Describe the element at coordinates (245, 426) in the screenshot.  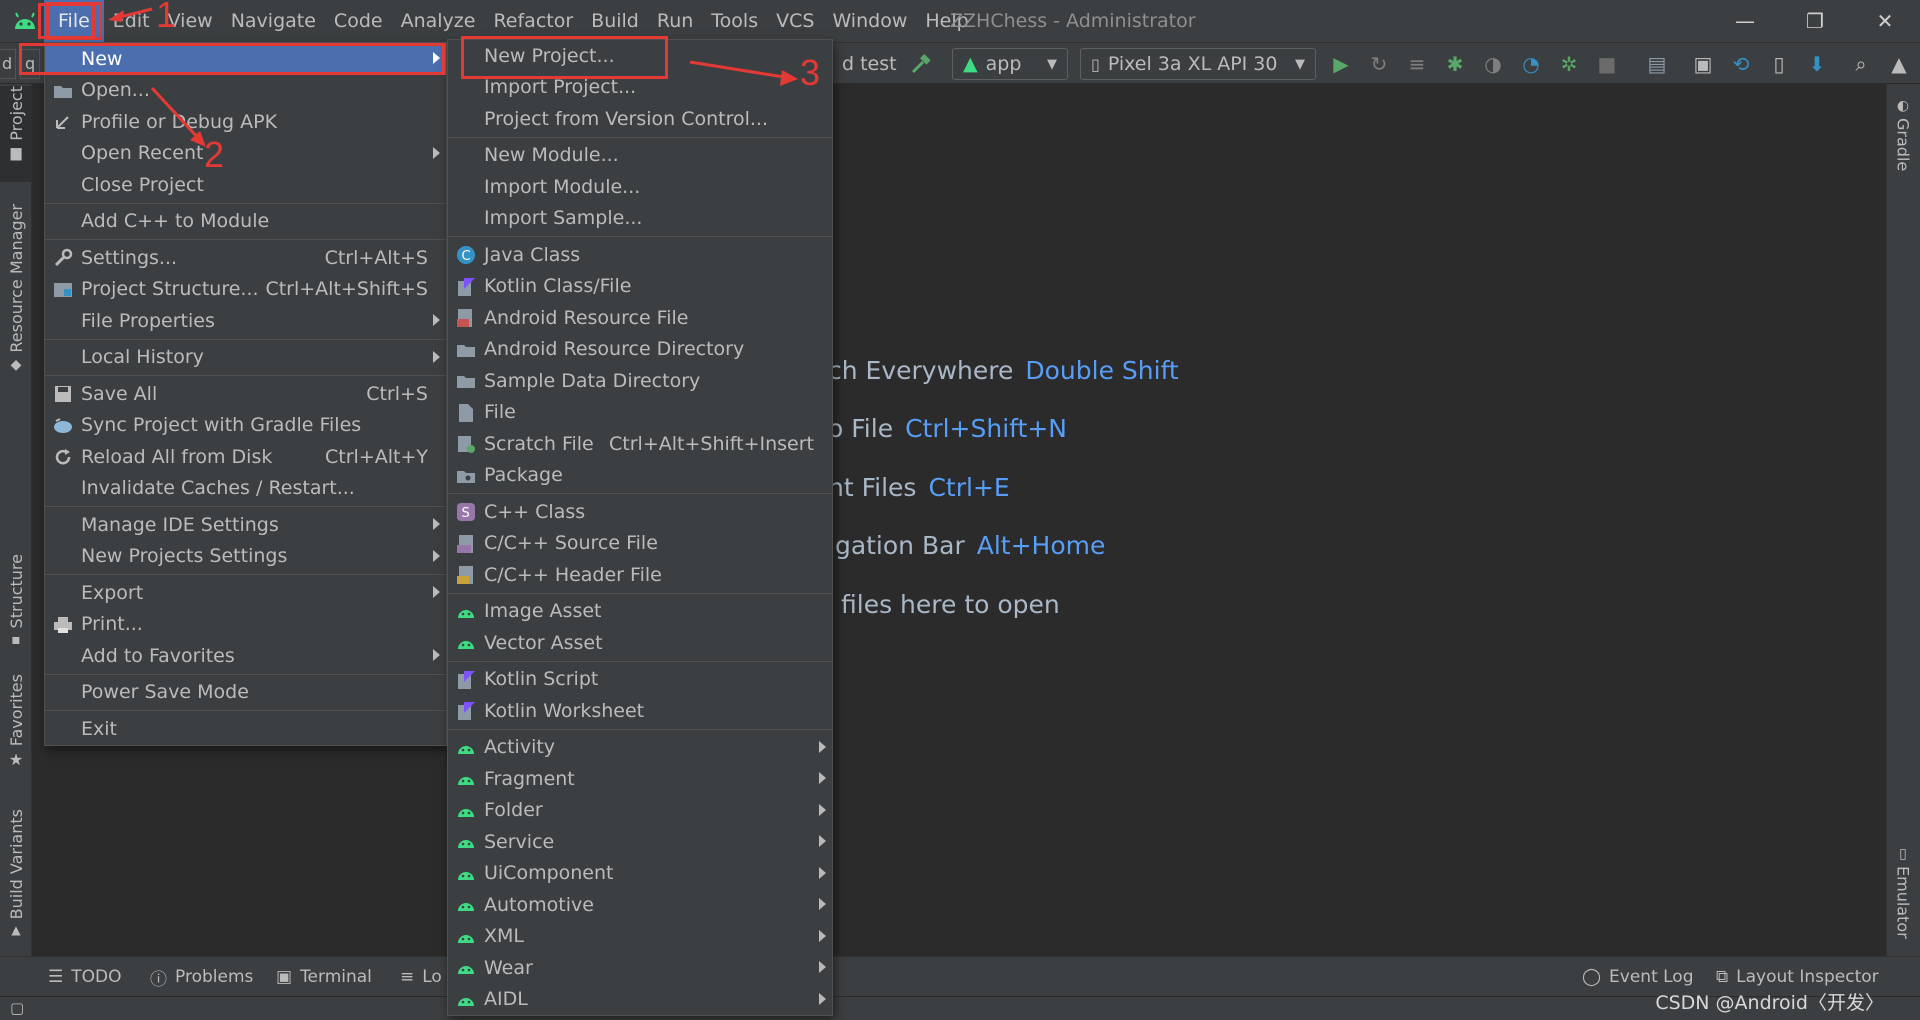
I see `menu-item-sync-project-with-gradle-files: Sync Project with Gradle Files` at that location.